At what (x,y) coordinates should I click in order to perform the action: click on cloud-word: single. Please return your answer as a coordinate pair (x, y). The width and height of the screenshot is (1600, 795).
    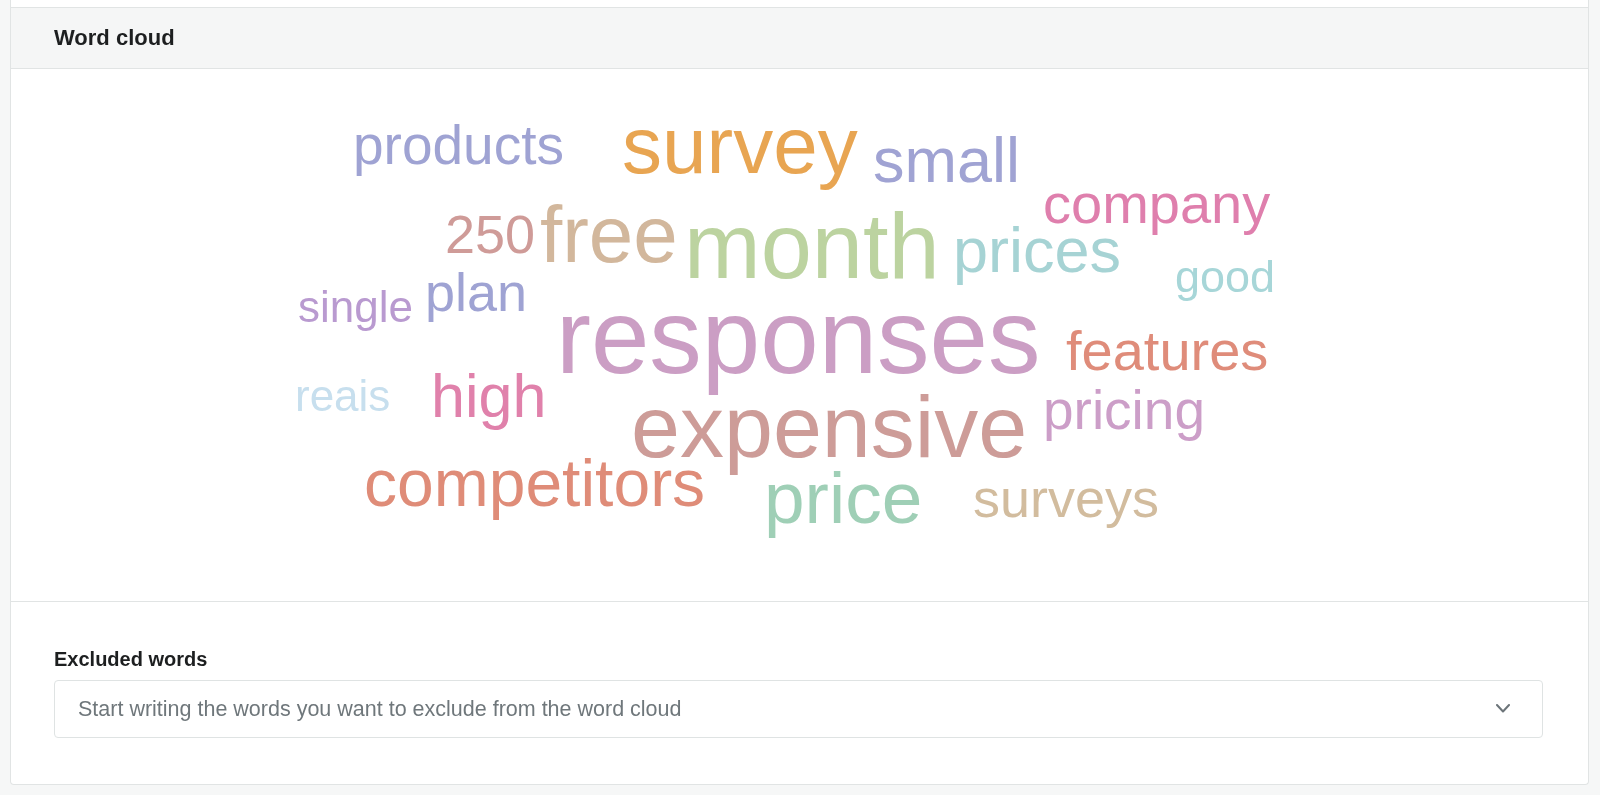
    Looking at the image, I should click on (355, 306).